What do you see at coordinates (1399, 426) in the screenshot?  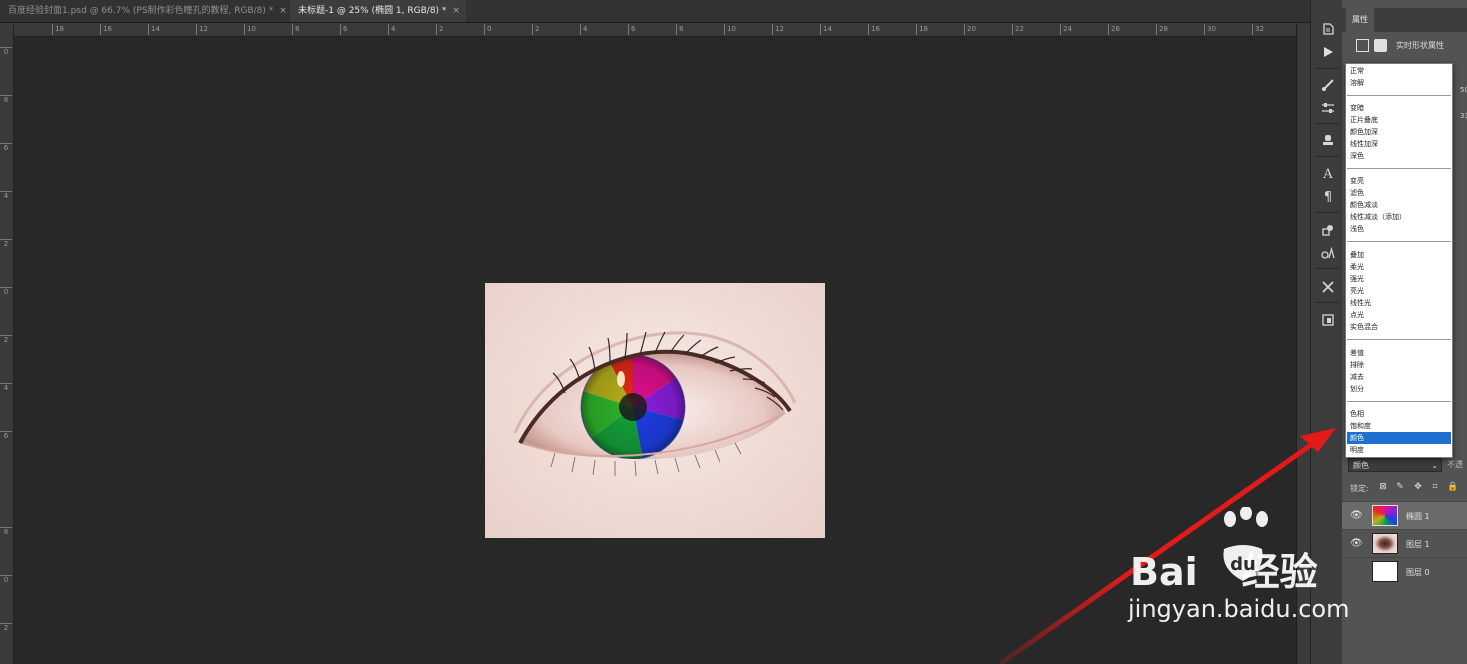 I see `blend-option: 饱和度` at bounding box center [1399, 426].